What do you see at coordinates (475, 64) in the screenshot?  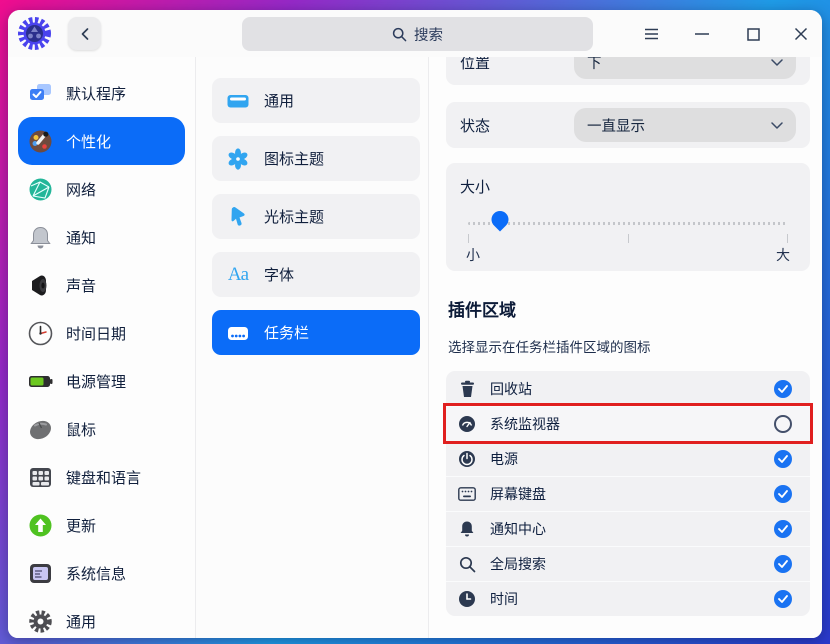 I see `position-label: 位置` at bounding box center [475, 64].